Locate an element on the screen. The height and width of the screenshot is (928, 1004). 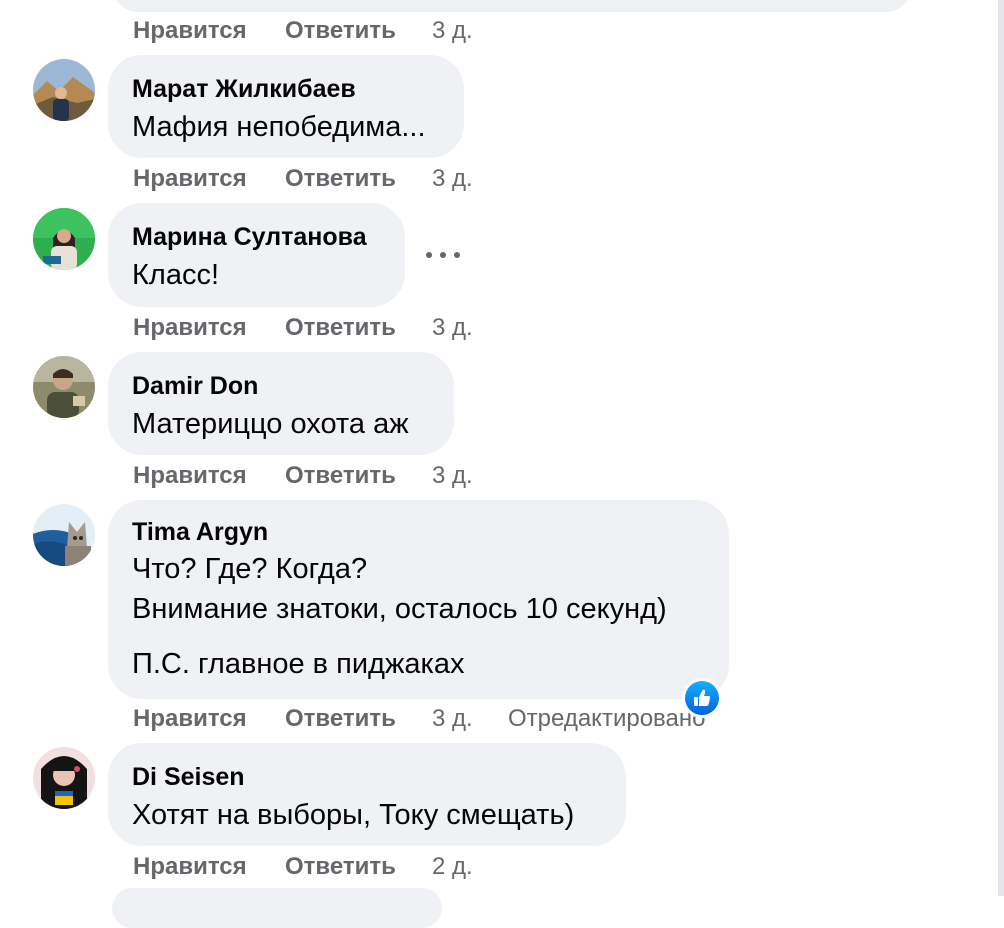
comment-bubble: Марина Султанова Класс! is located at coordinates (256, 255).